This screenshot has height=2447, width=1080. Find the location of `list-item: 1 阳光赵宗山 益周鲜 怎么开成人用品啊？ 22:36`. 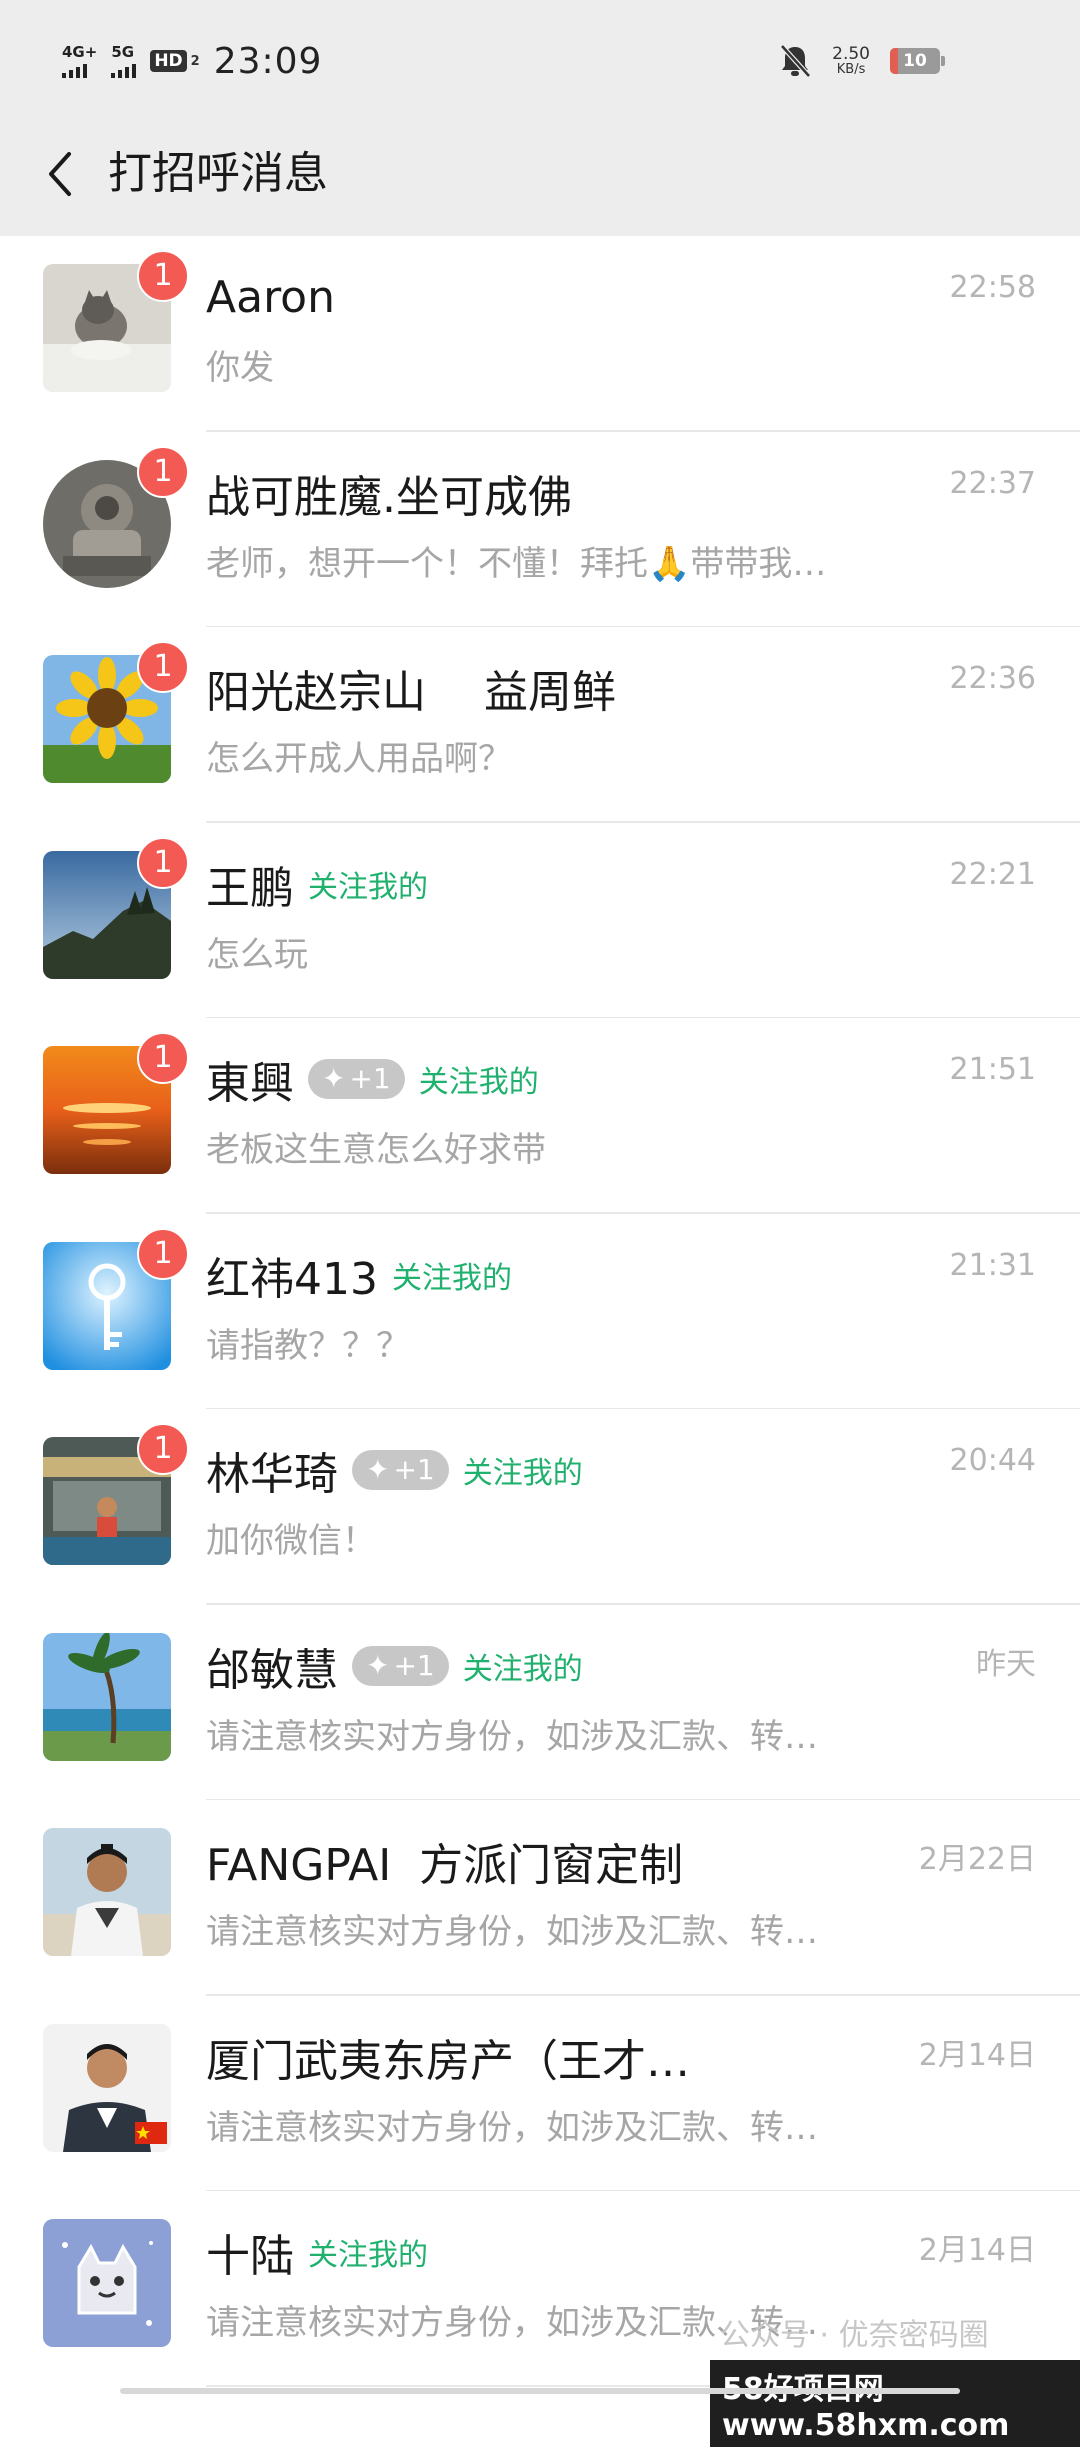

list-item: 1 阳光赵宗山 益周鲜 怎么开成人用品啊？ 22:36 is located at coordinates (540, 725).